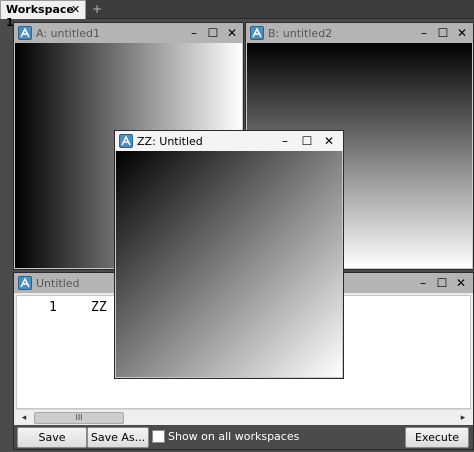  What do you see at coordinates (229, 141) in the screenshot?
I see `window-titlebar: ZZ: Untitled – ☐ ✕` at bounding box center [229, 141].